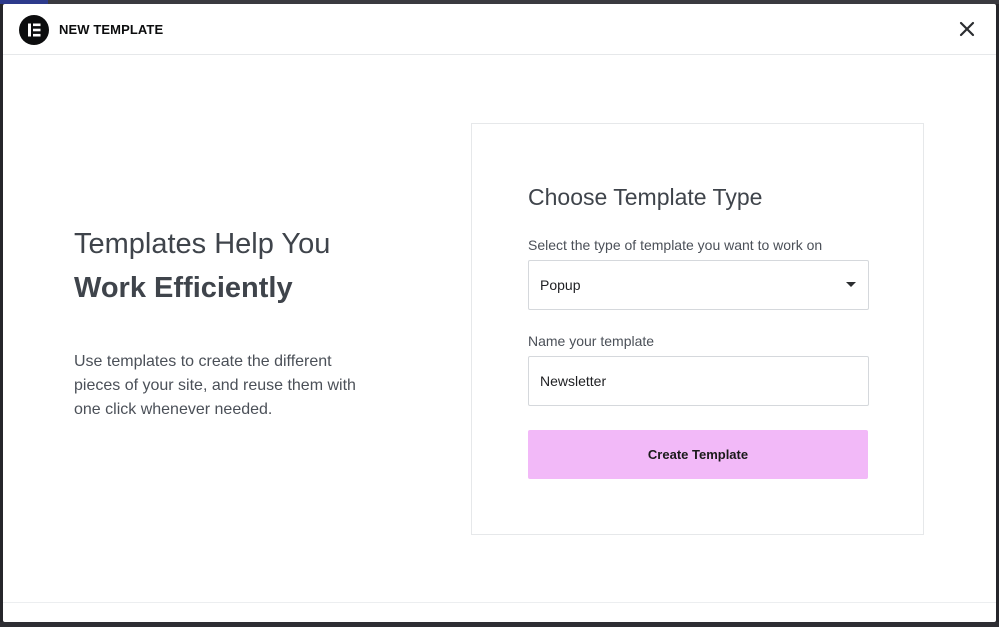  I want to click on close-icon, so click(967, 29).